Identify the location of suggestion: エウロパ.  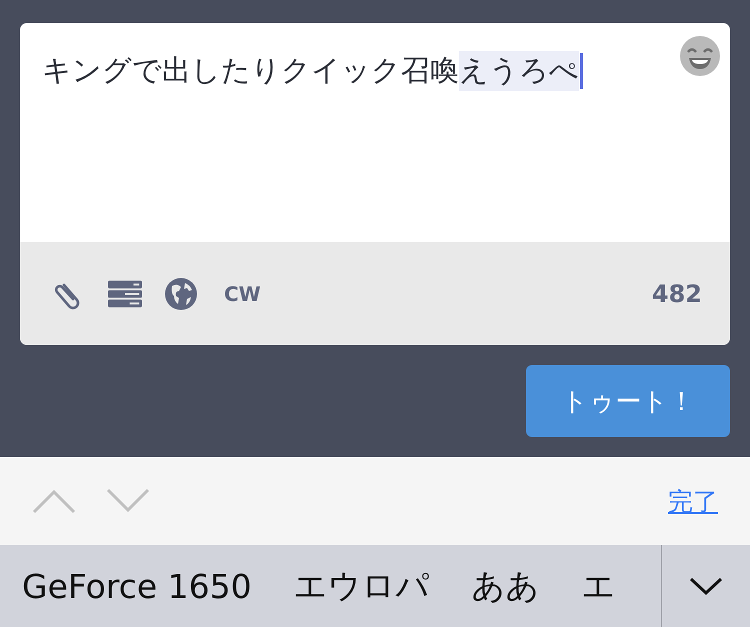
(362, 586).